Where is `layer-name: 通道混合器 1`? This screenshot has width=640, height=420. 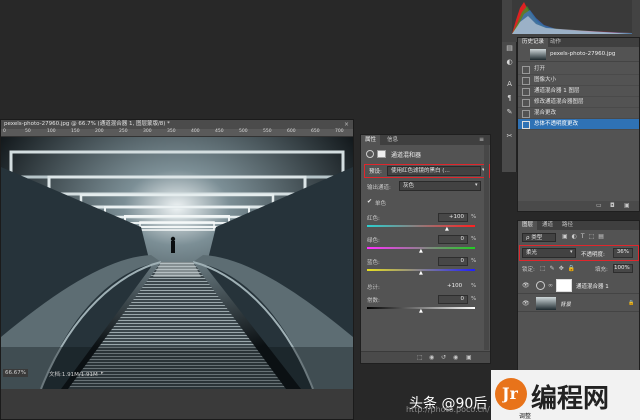 layer-name: 通道混合器 1 is located at coordinates (592, 286).